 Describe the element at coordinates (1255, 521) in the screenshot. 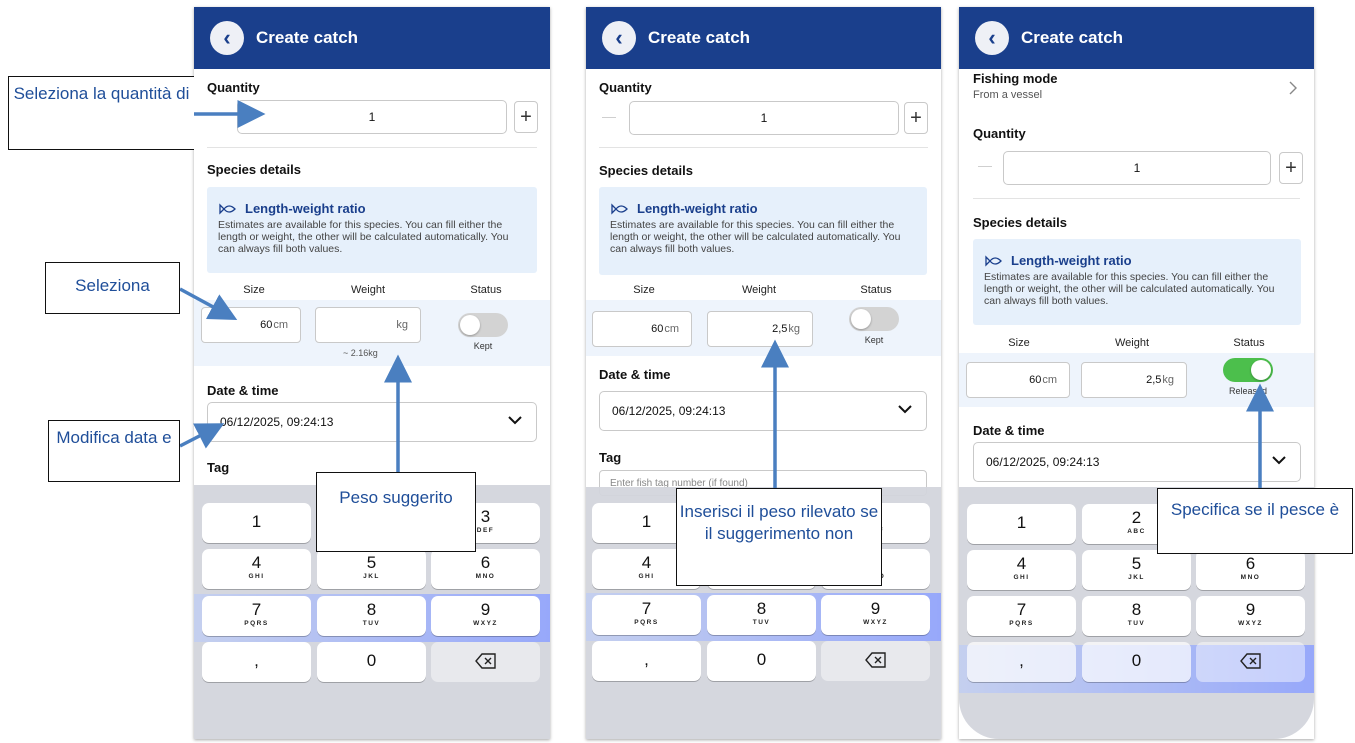

I see `callout-status: Specifica se il pesce è` at that location.